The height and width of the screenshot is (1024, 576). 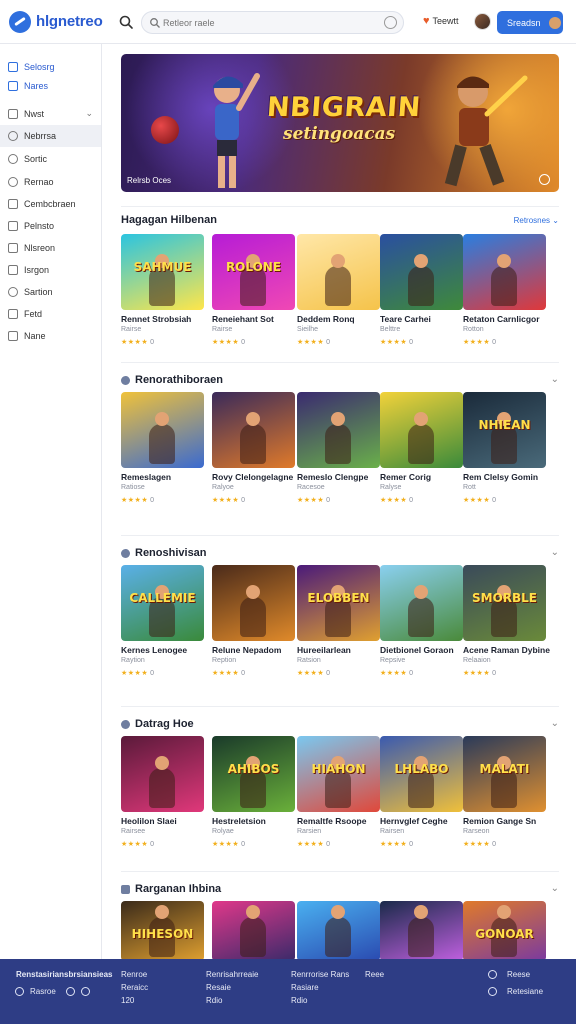 What do you see at coordinates (338, 603) in the screenshot?
I see `game-thumbnail: ELOBBEN` at bounding box center [338, 603].